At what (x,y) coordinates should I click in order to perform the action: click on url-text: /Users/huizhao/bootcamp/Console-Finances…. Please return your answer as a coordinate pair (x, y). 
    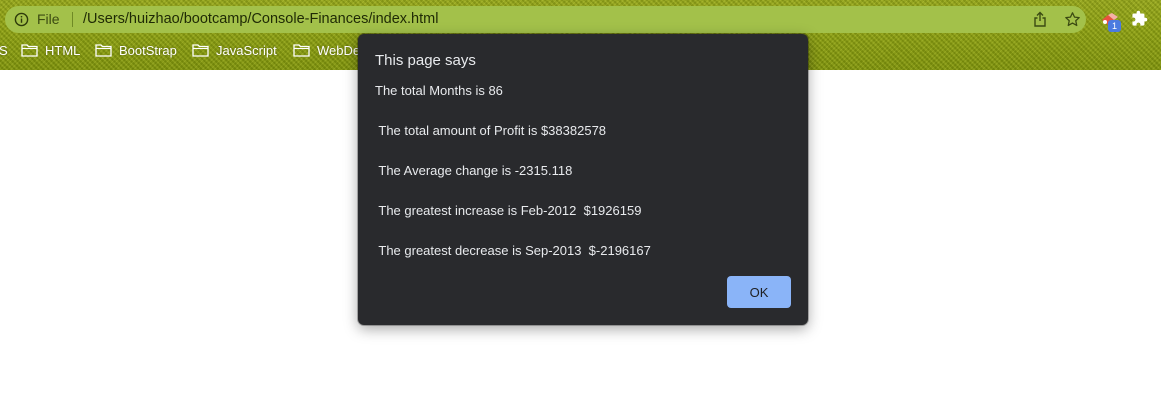
    Looking at the image, I should click on (260, 19).